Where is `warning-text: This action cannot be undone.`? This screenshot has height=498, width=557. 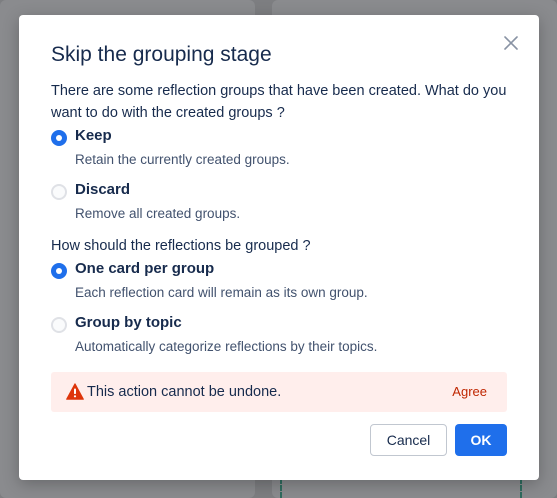 warning-text: This action cannot be undone. is located at coordinates (184, 392).